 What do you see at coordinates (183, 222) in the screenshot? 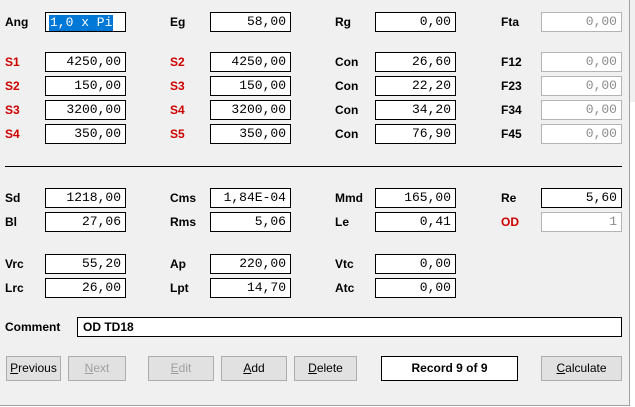
I see `rms-label: Rms` at bounding box center [183, 222].